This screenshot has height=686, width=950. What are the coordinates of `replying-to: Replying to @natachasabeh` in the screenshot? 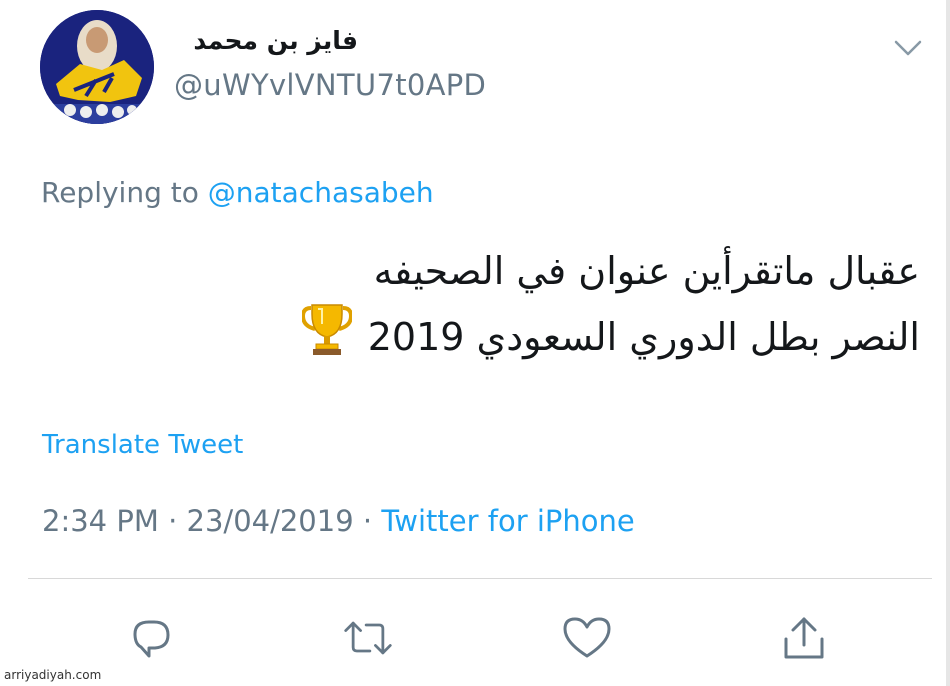 It's located at (237, 192).